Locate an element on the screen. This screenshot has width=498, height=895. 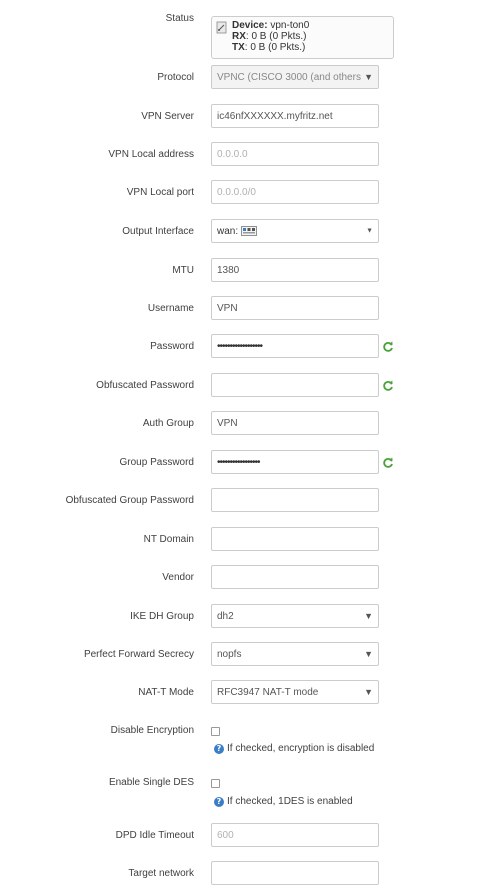
protocol-select: VPNC (CISCO 3000 (and others ▼ is located at coordinates (295, 77).